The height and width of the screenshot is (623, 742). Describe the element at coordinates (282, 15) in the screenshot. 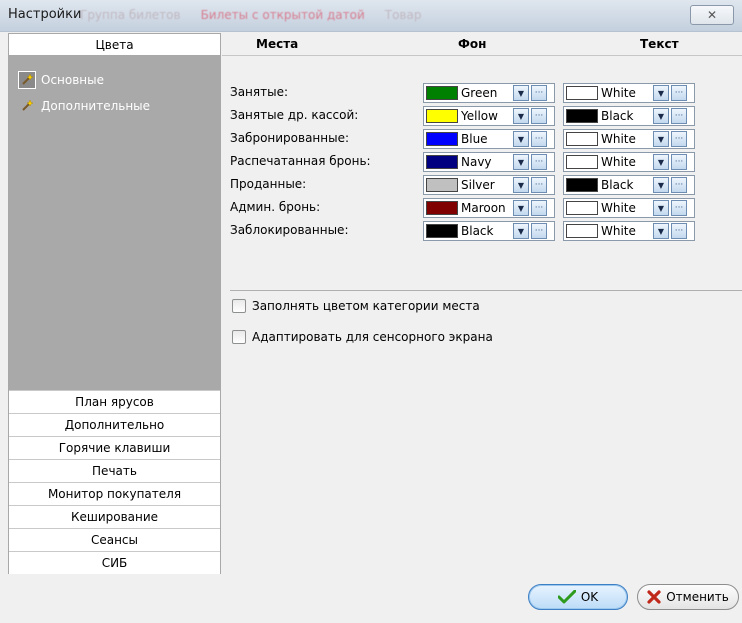

I see `background-tab: Билеты с открытой датой` at that location.